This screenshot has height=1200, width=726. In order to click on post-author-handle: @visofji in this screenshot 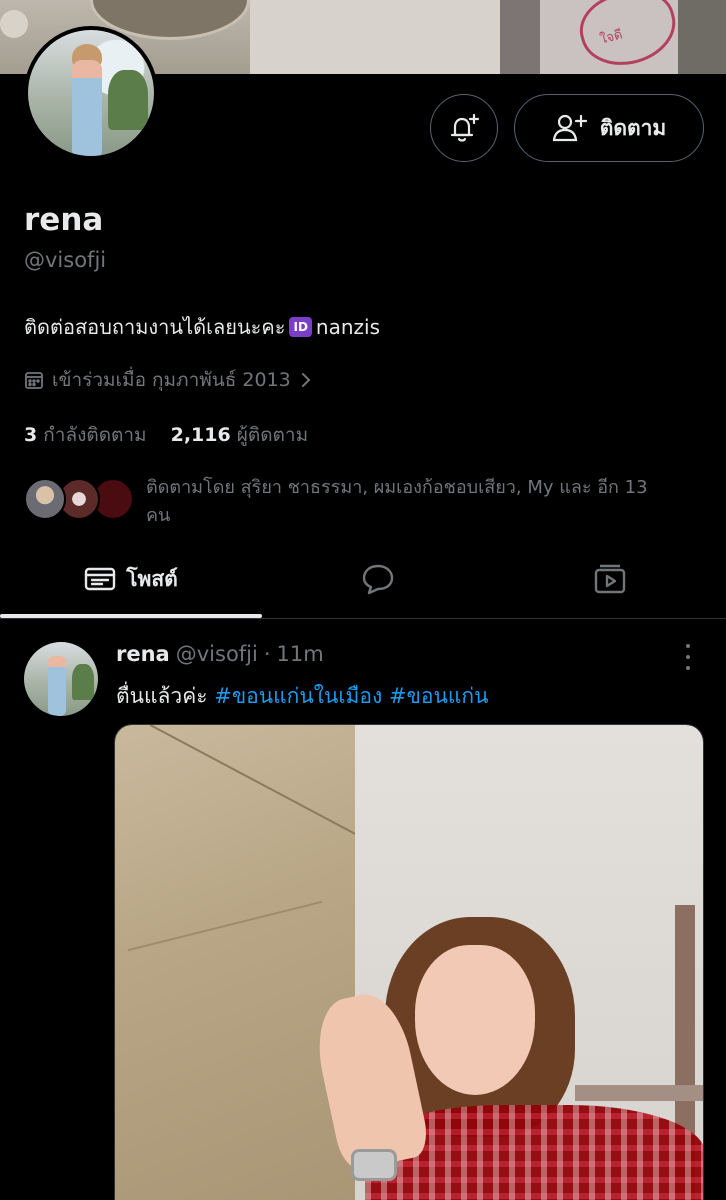, I will do `click(217, 654)`.